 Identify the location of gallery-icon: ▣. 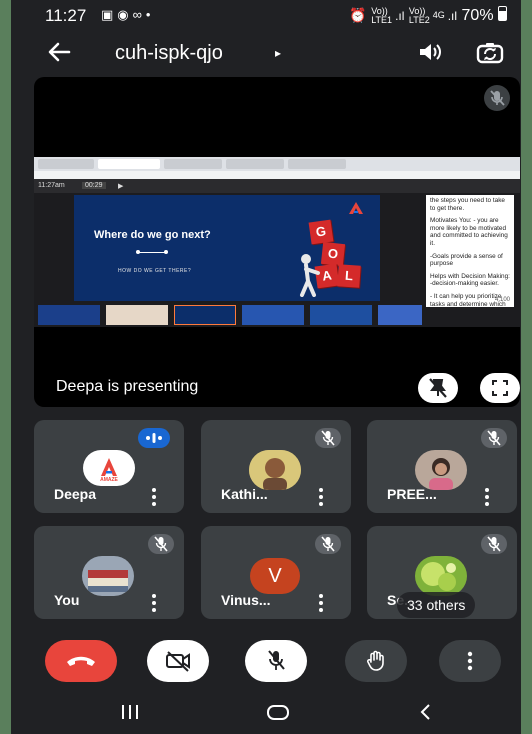
(109, 14).